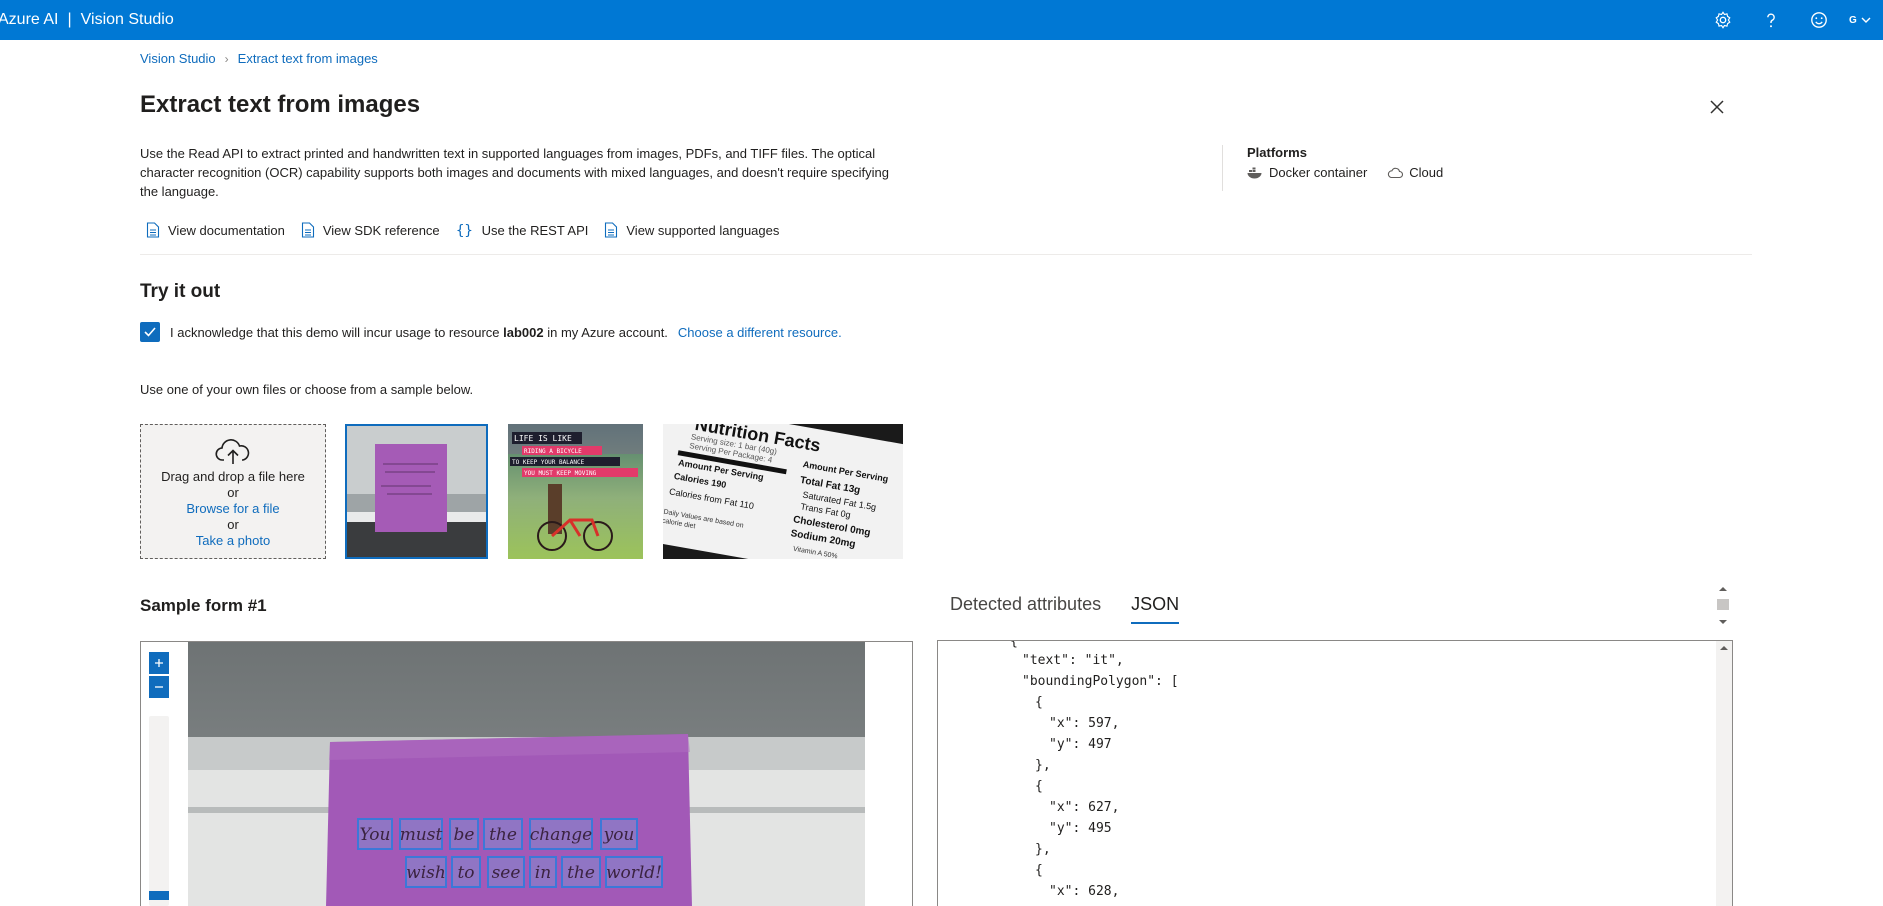 The height and width of the screenshot is (906, 1883). I want to click on app-brand: Azure AI | Vision Studio, so click(87, 20).